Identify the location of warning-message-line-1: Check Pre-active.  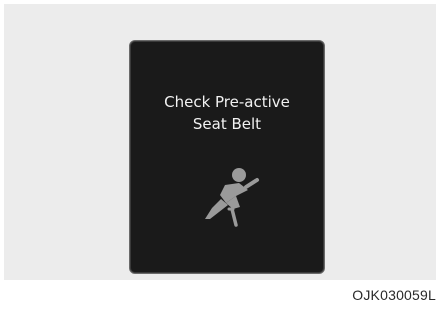
(227, 102).